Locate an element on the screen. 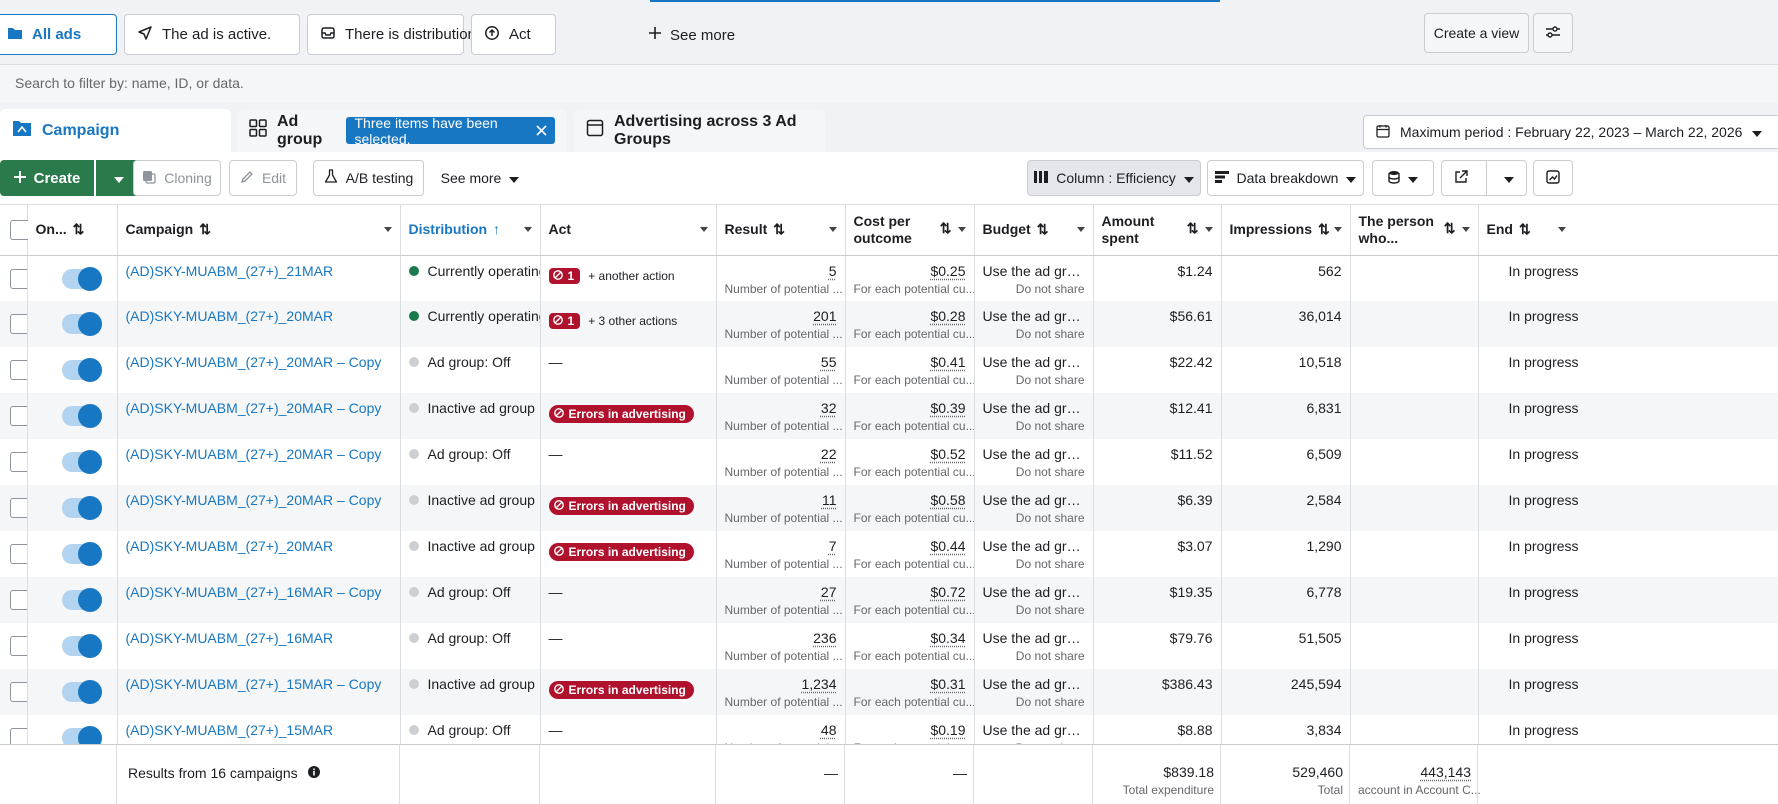  cost-value: $0.58 is located at coordinates (909, 496).